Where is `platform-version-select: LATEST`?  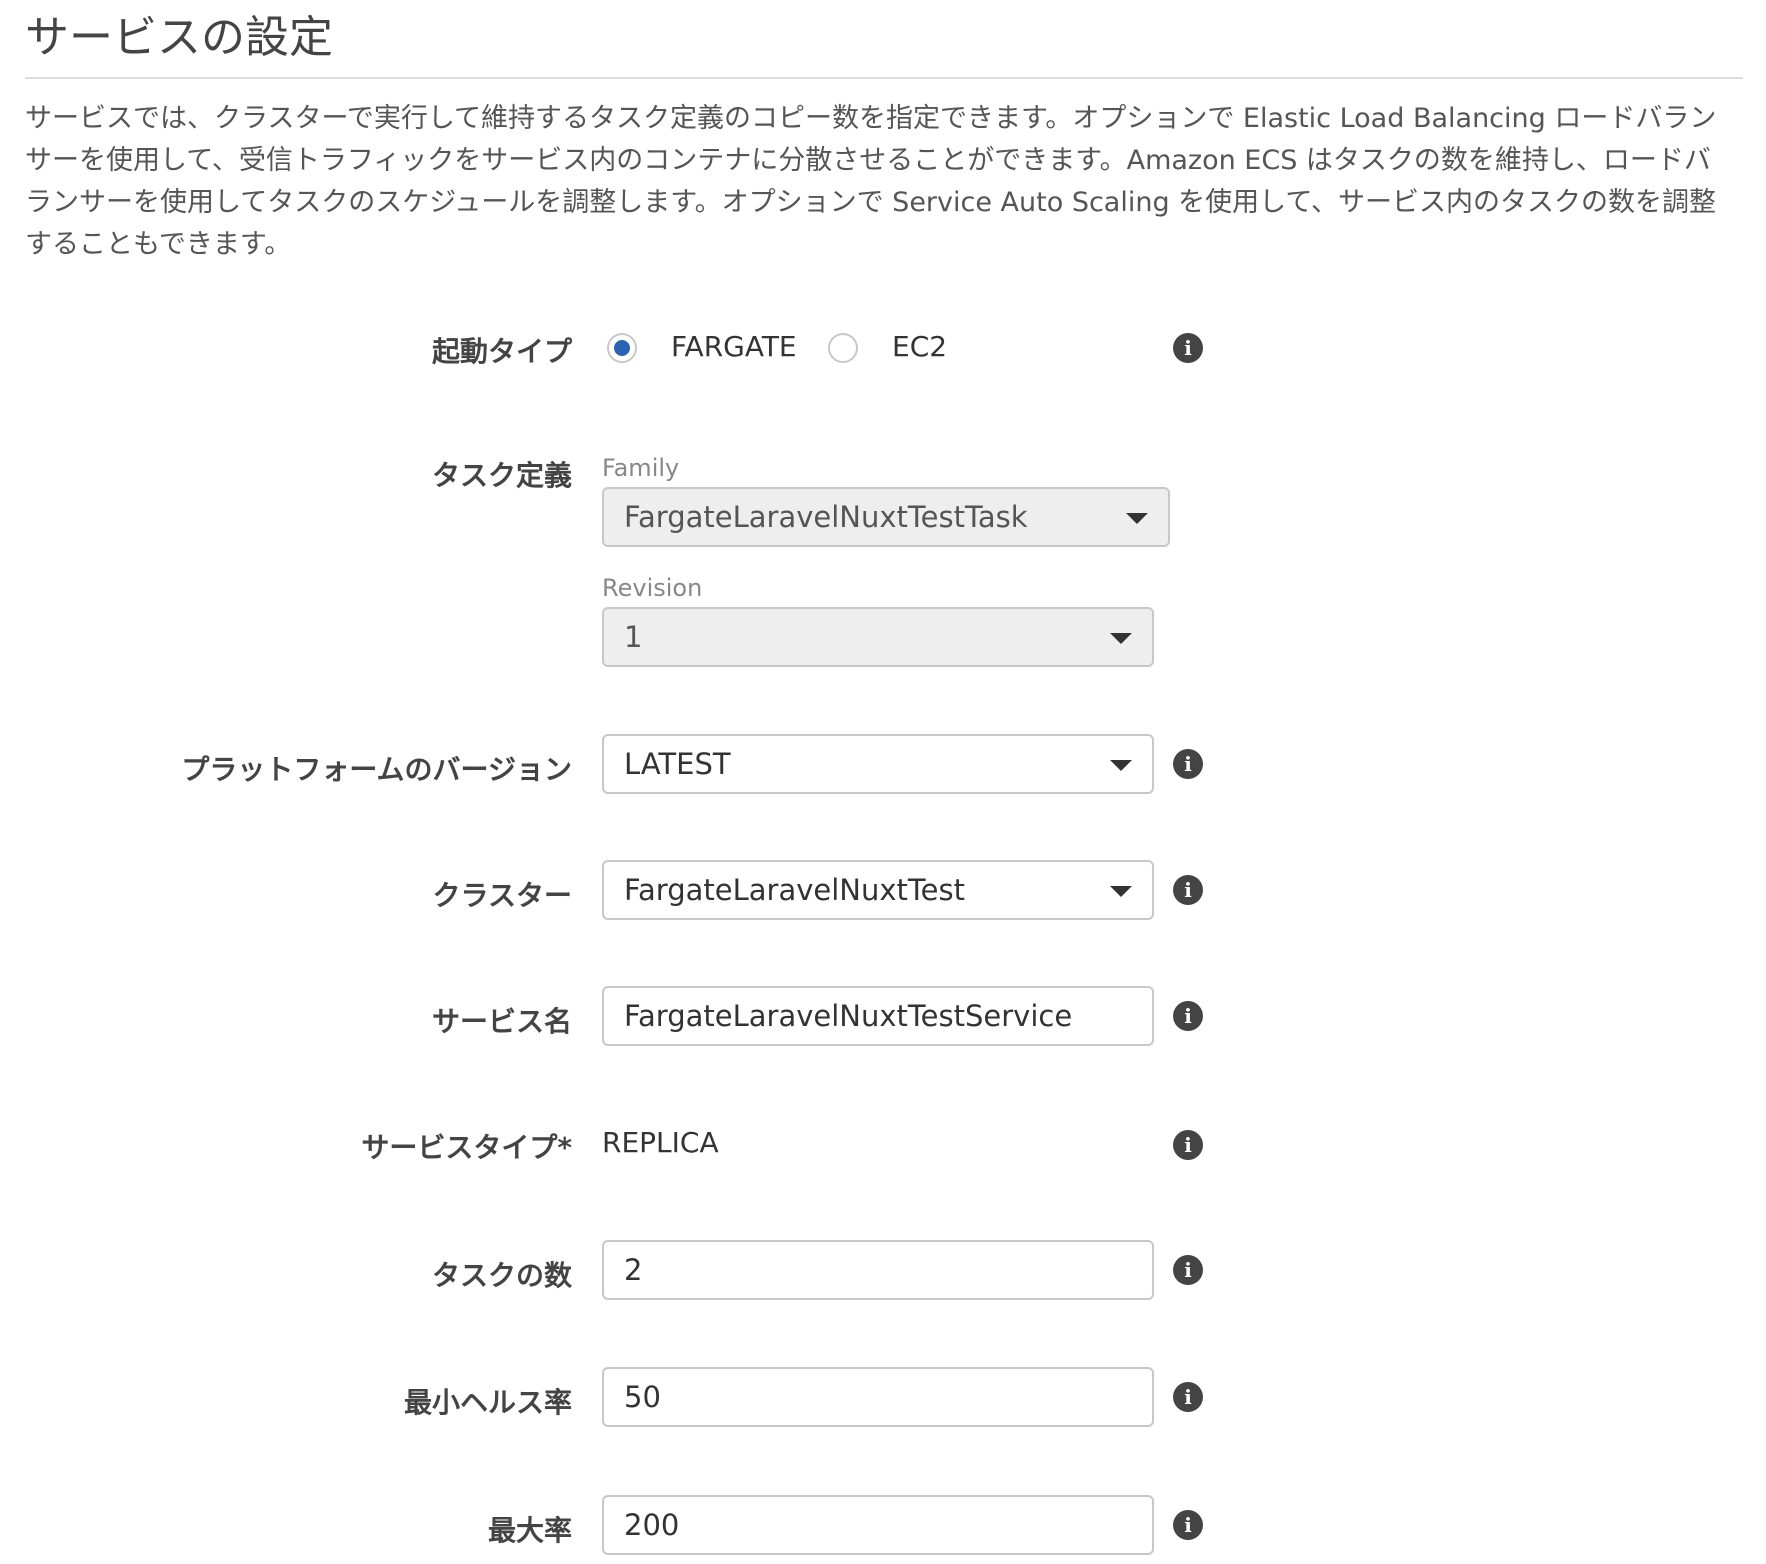
platform-version-select: LATEST is located at coordinates (878, 764).